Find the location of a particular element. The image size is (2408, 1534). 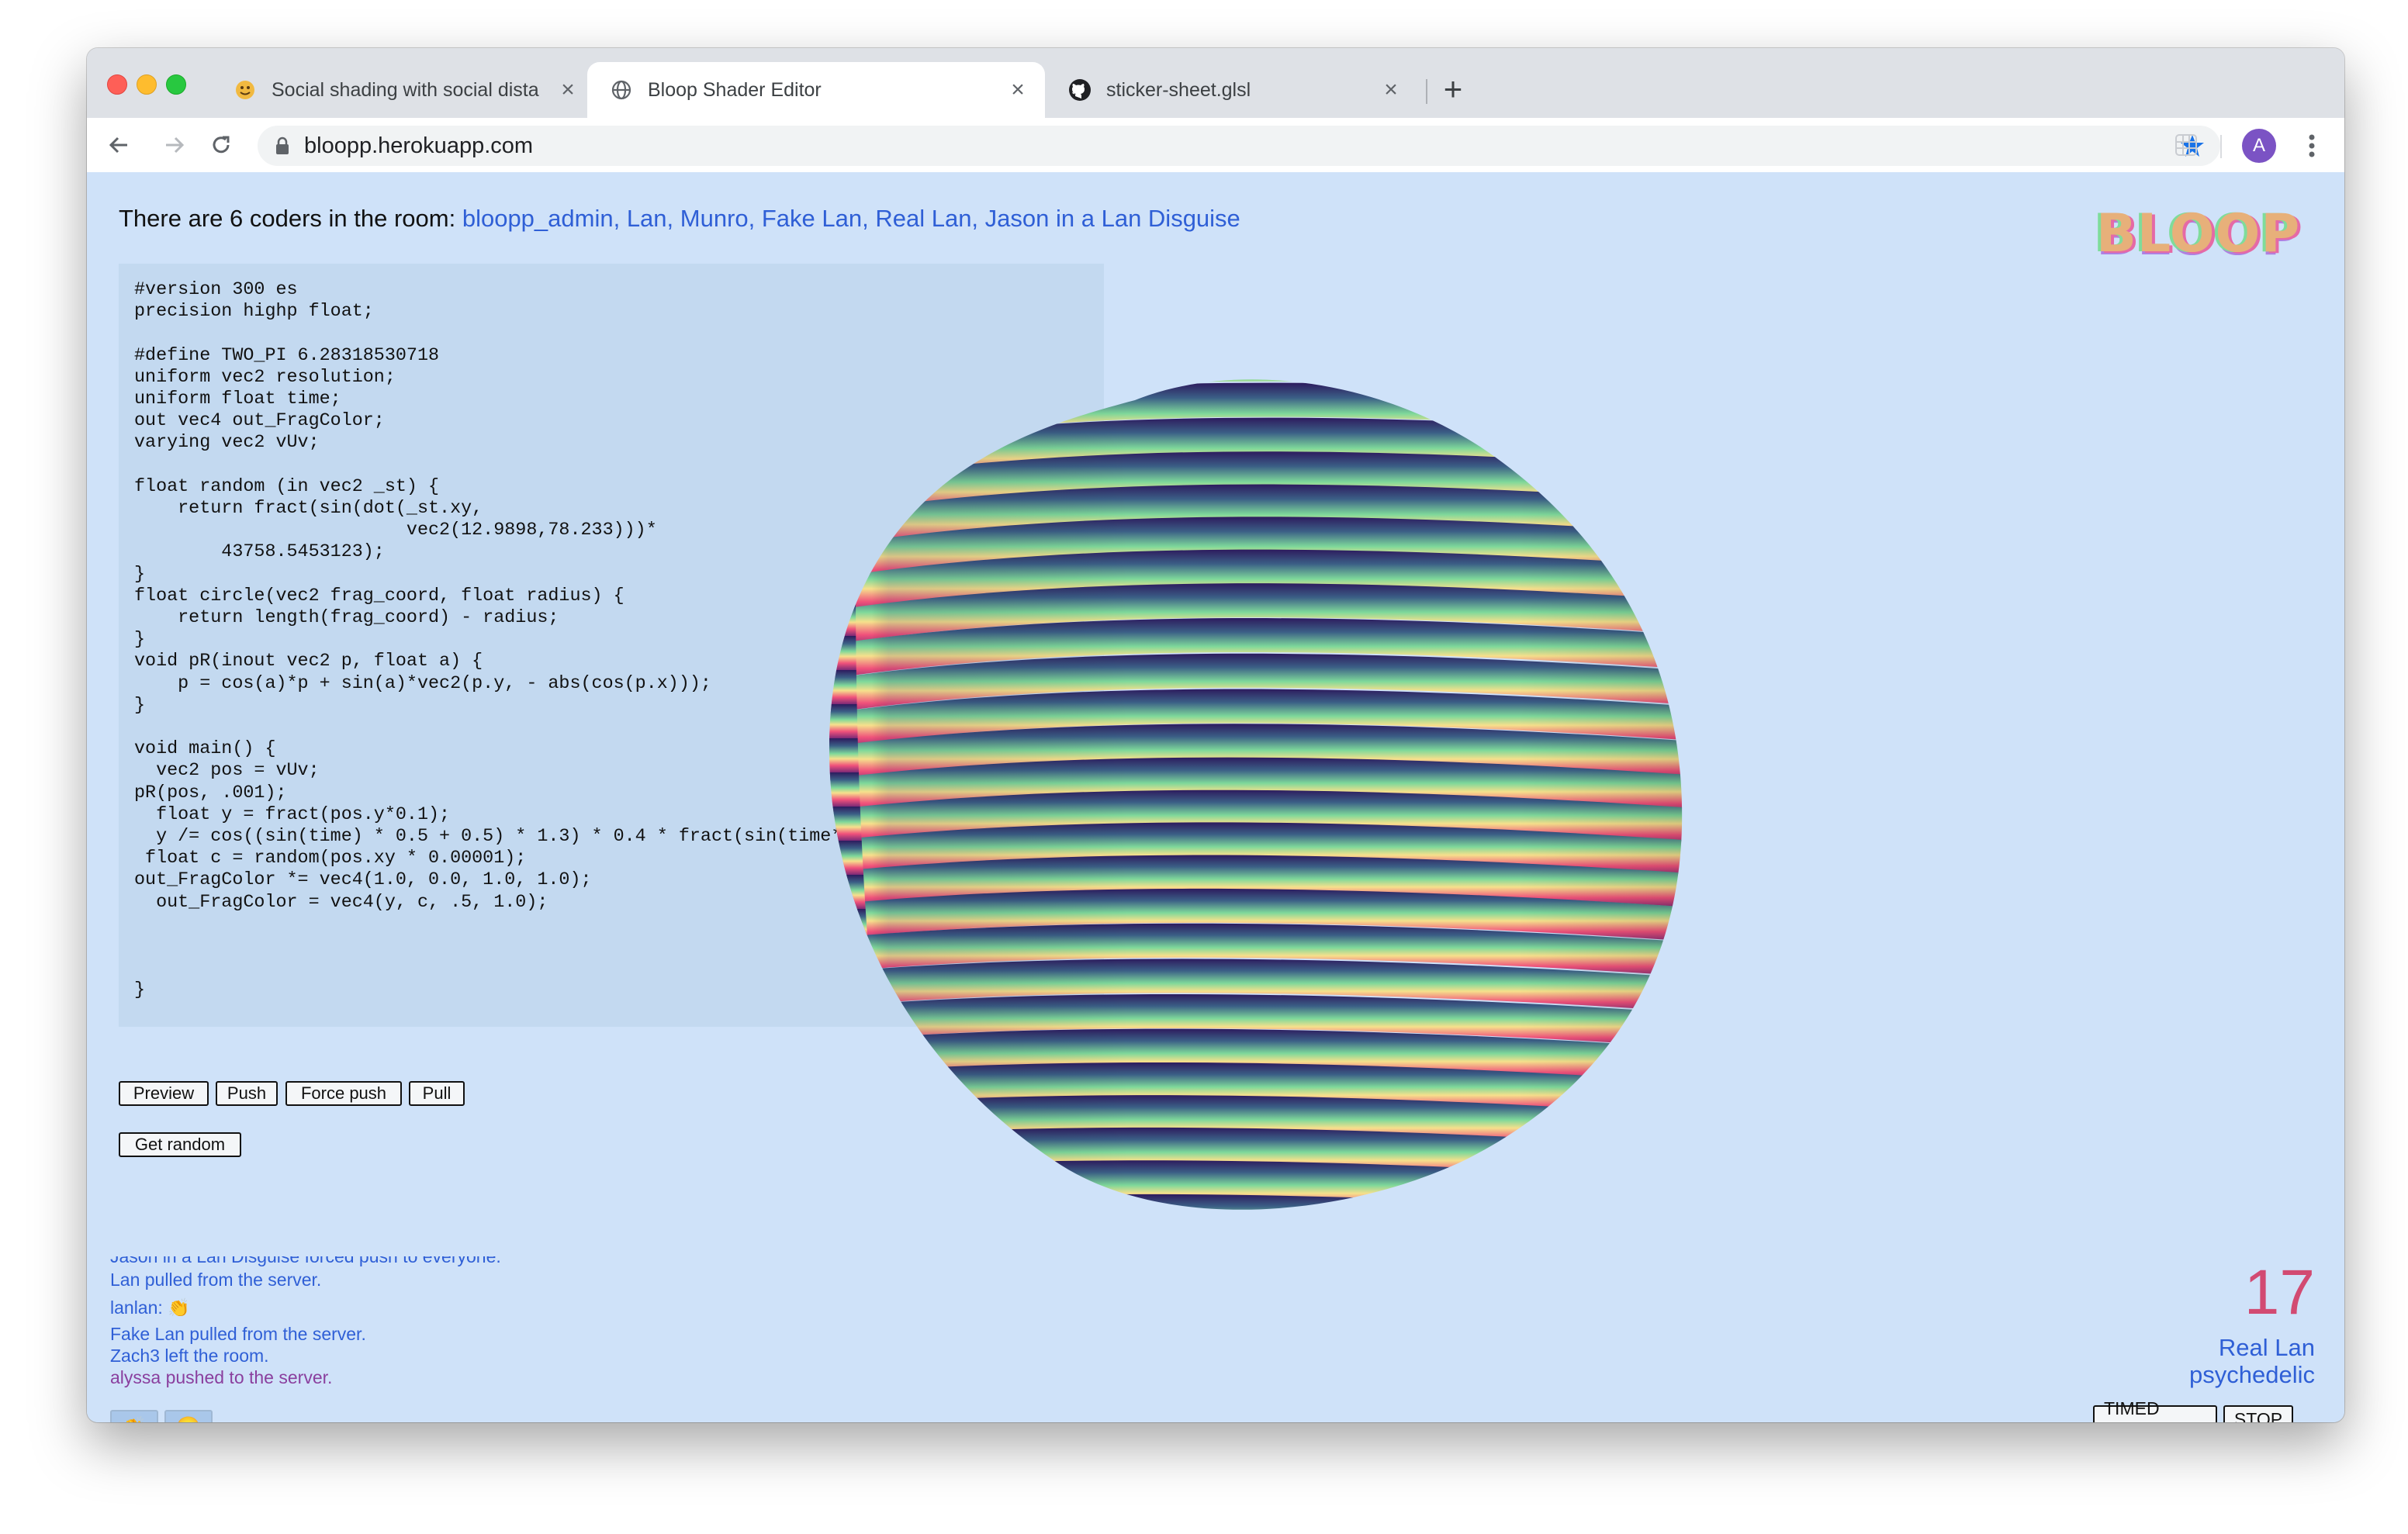

emoji-favicon-icon is located at coordinates (245, 90).